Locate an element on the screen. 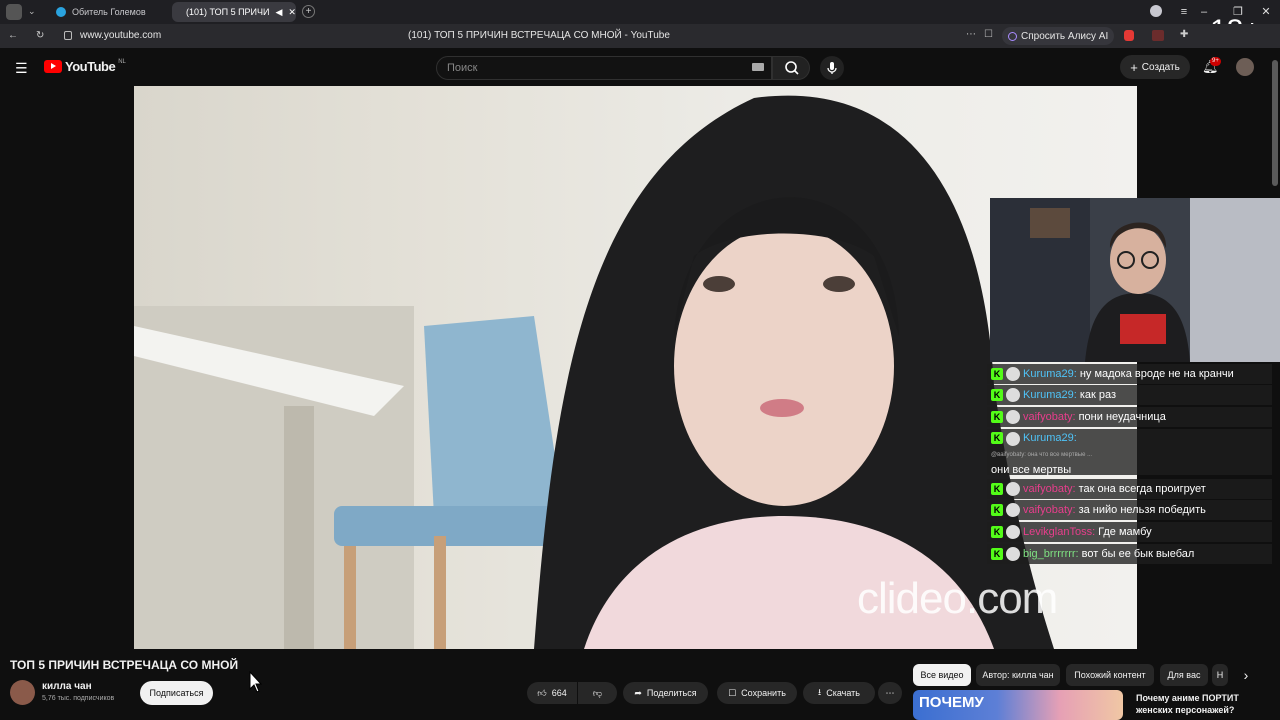 This screenshot has width=1280, height=720. url-field: www.youtube.com is located at coordinates (120, 35).